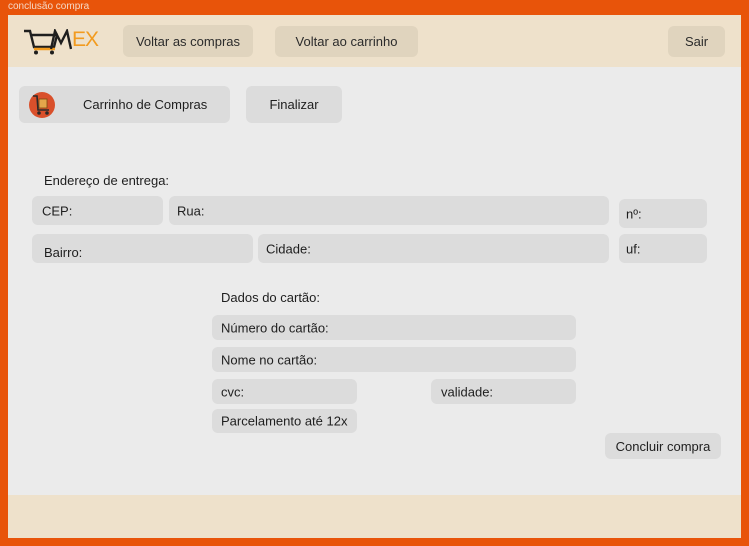 This screenshot has width=749, height=546. What do you see at coordinates (284, 391) in the screenshot?
I see `cvc-field: cvc:` at bounding box center [284, 391].